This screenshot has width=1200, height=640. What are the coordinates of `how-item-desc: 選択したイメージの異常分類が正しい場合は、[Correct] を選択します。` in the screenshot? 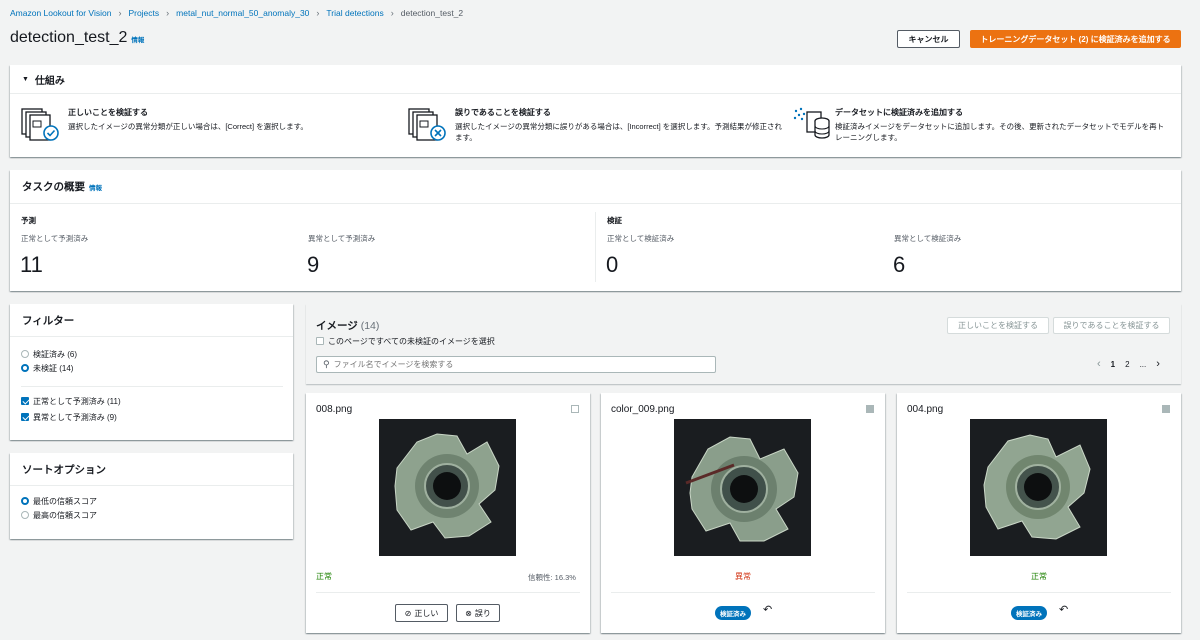 It's located at (188, 126).